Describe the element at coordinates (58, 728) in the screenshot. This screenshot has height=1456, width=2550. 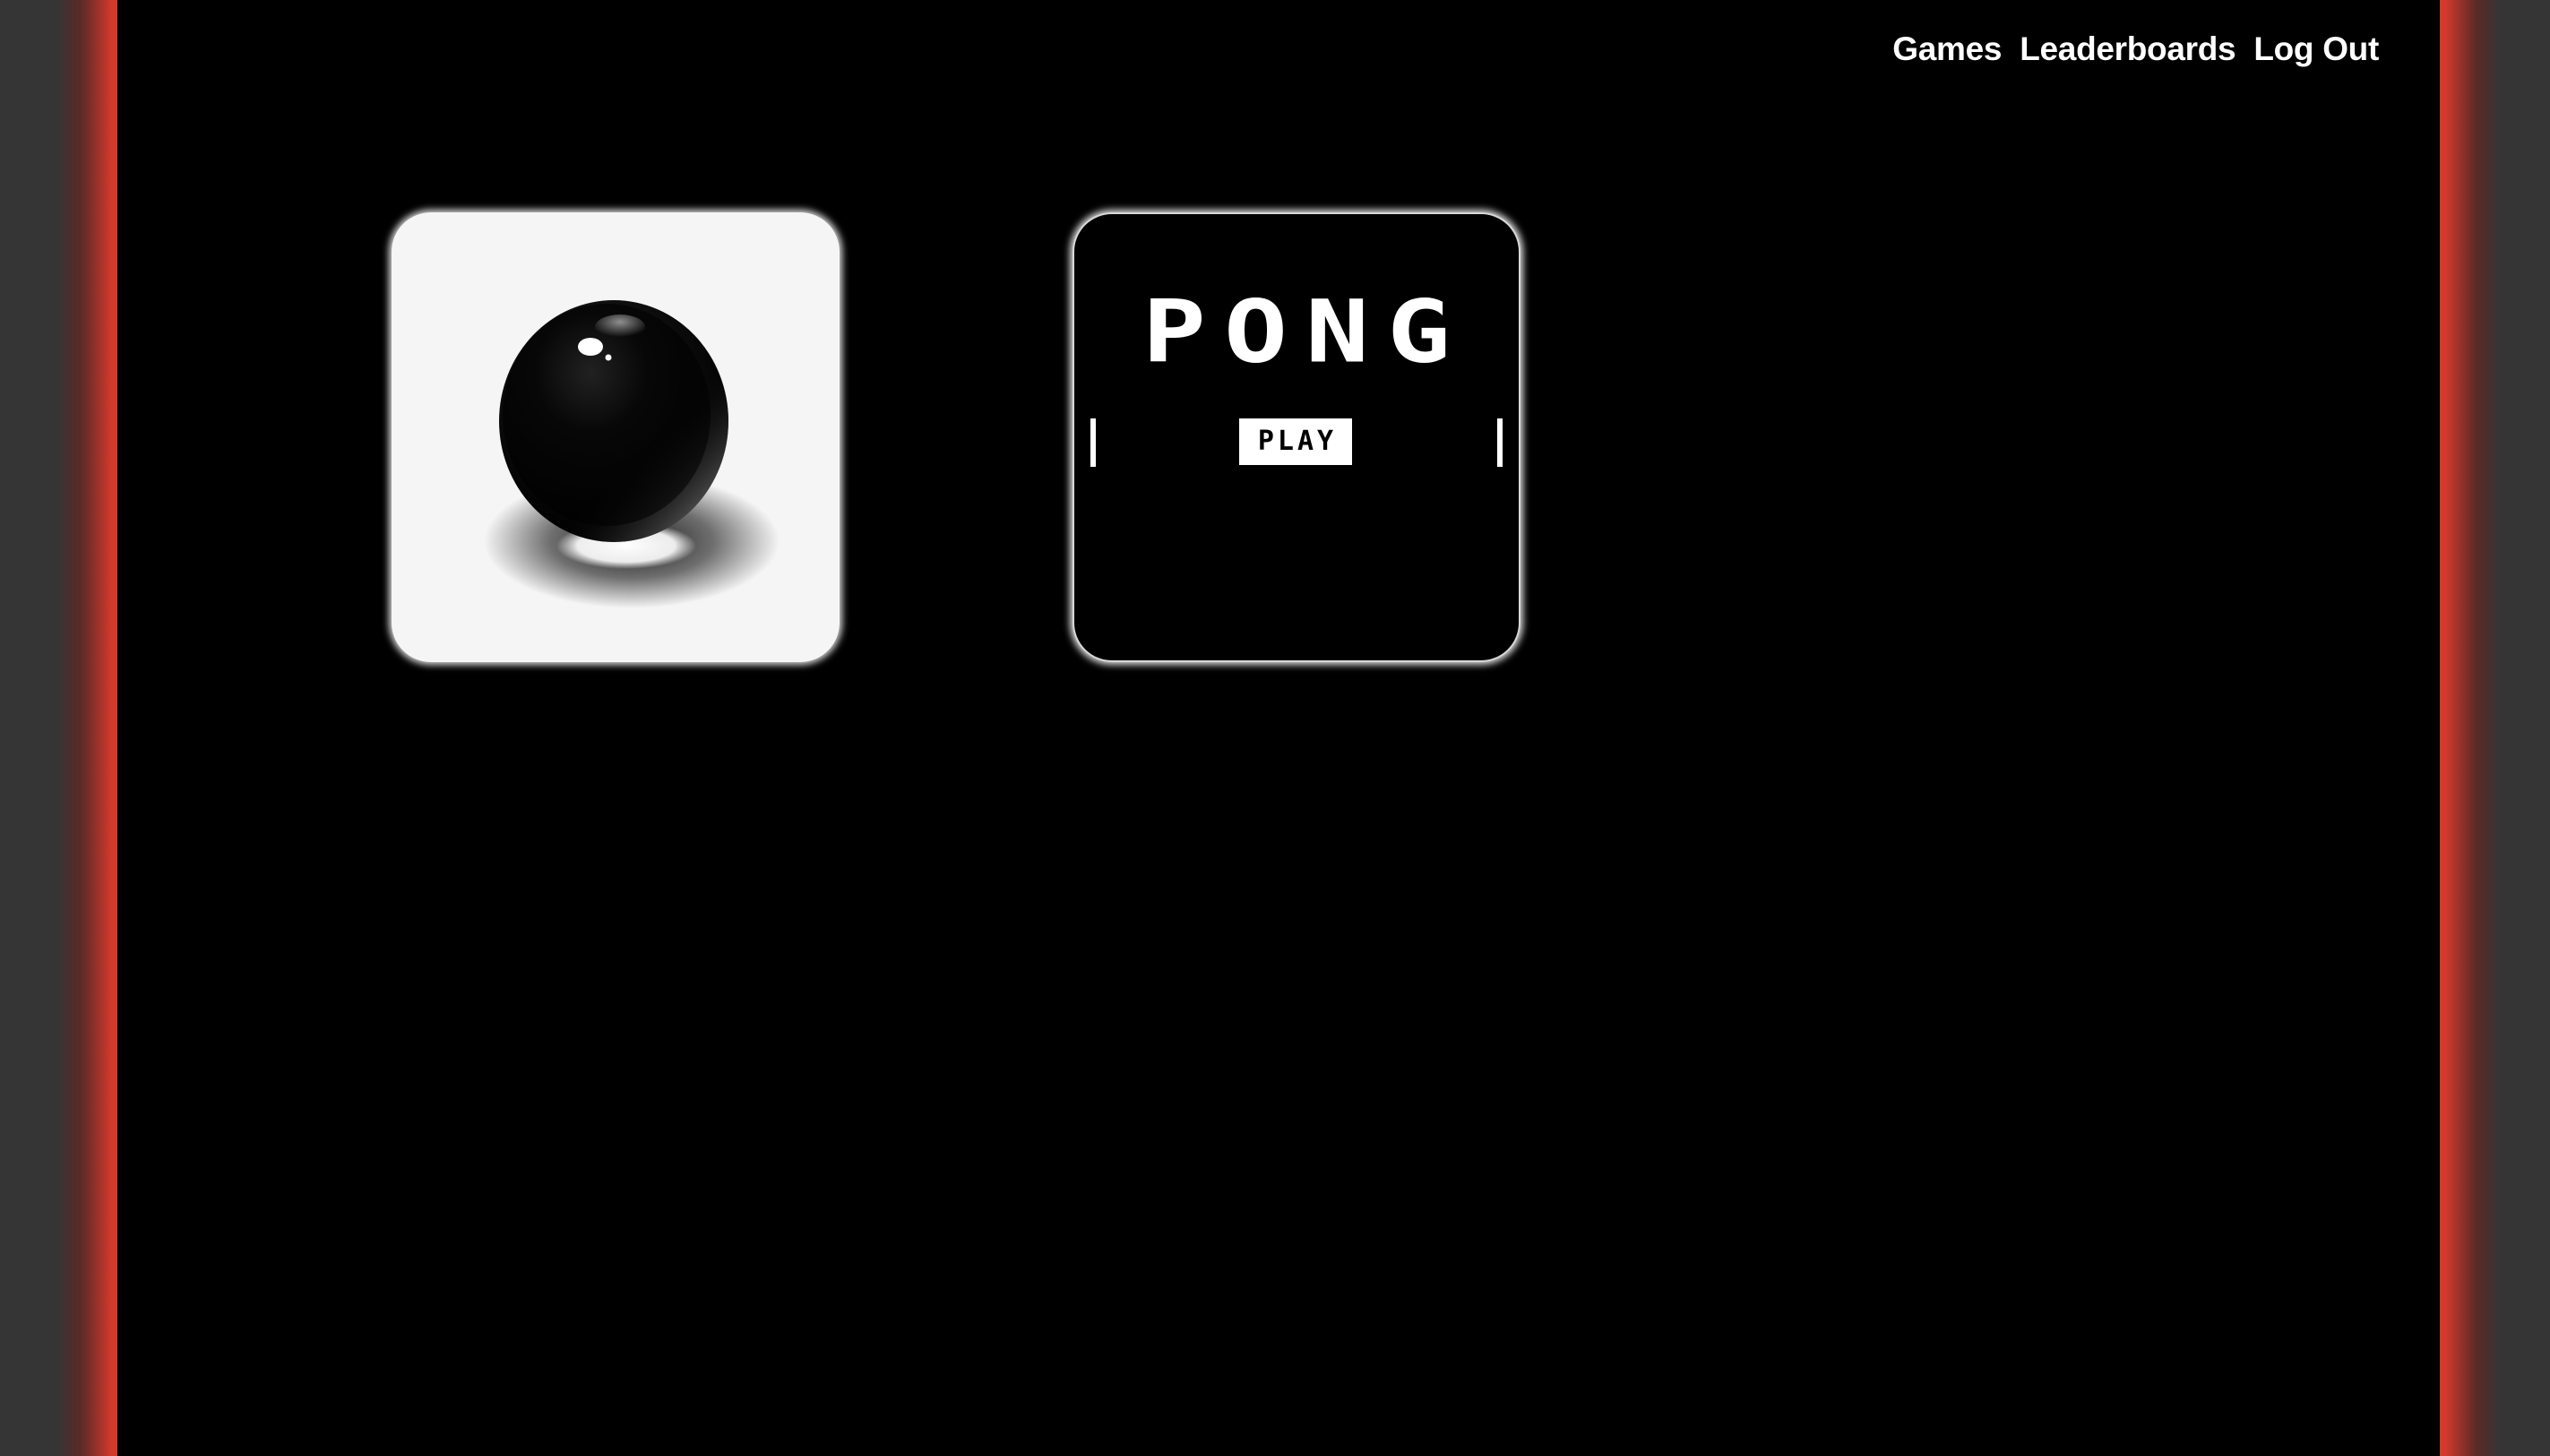
I see `left-gutter` at that location.